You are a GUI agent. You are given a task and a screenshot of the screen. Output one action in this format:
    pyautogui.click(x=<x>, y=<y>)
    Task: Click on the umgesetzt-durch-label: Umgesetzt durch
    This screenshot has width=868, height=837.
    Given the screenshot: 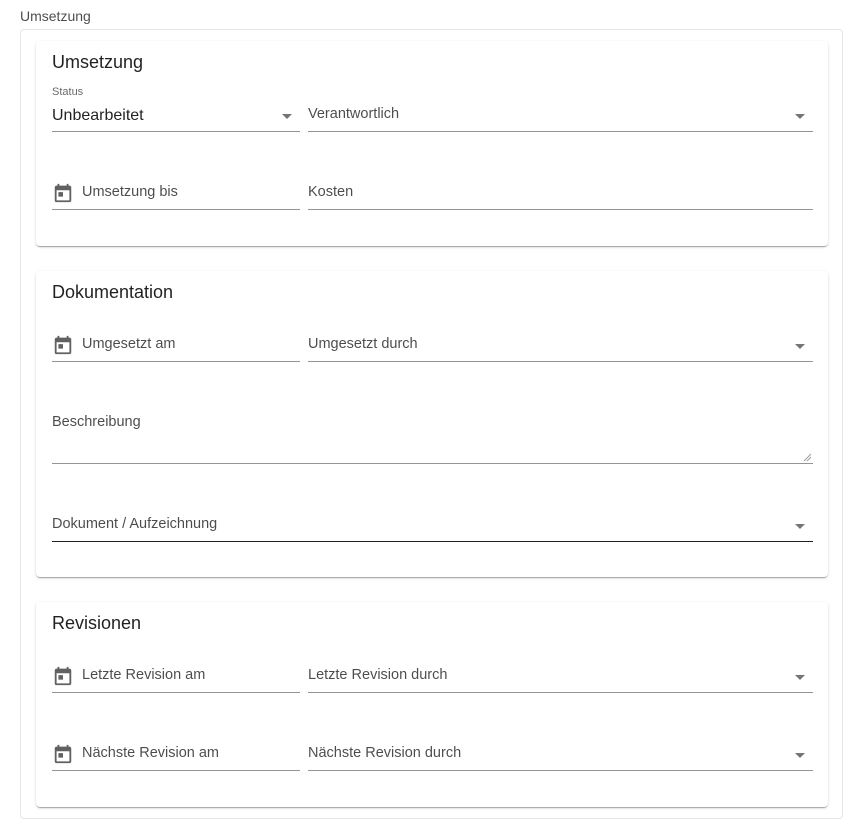 What is the action you would take?
    pyautogui.click(x=363, y=344)
    